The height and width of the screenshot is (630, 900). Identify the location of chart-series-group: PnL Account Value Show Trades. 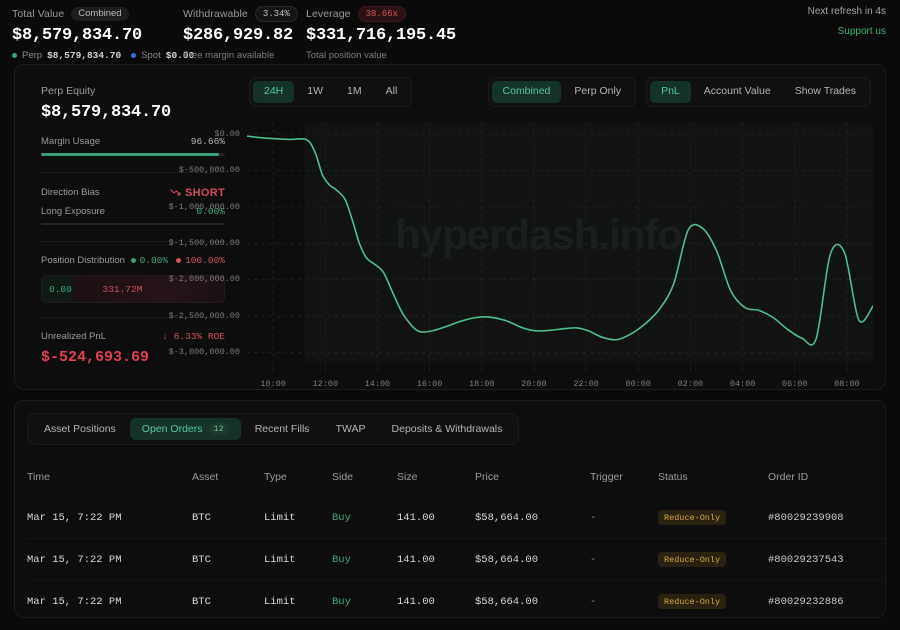
(758, 92).